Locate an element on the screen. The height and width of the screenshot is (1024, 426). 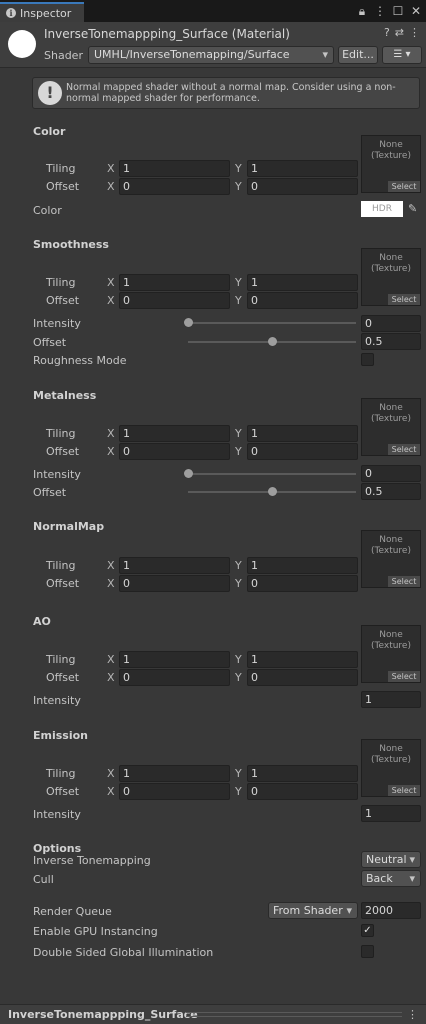
normalmap-tiling-x-field: 1 is located at coordinates (174, 565).